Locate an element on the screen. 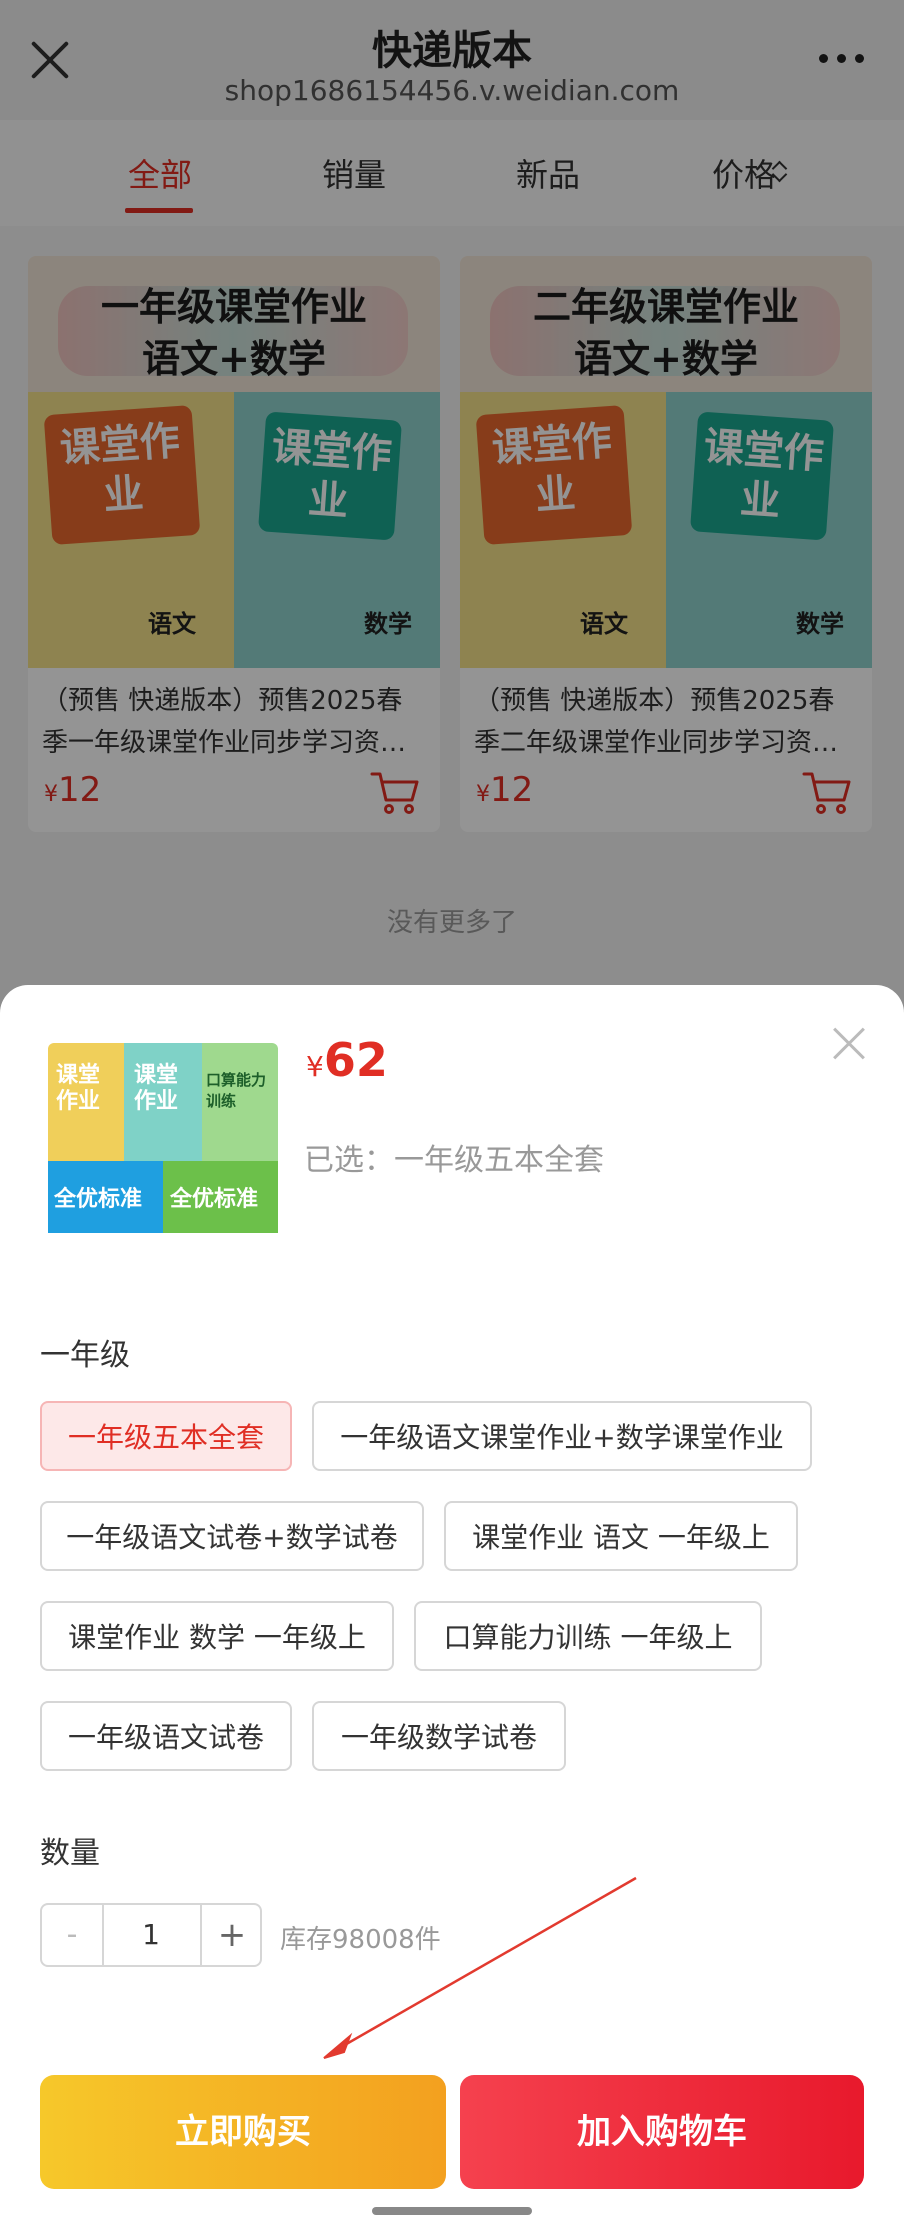  home-indicator is located at coordinates (452, 2211).